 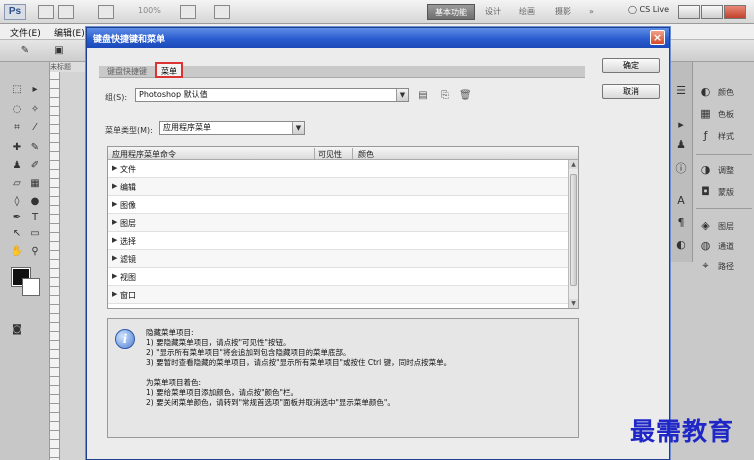 What do you see at coordinates (35, 148) in the screenshot?
I see `brush-tool-icon: ✎` at bounding box center [35, 148].